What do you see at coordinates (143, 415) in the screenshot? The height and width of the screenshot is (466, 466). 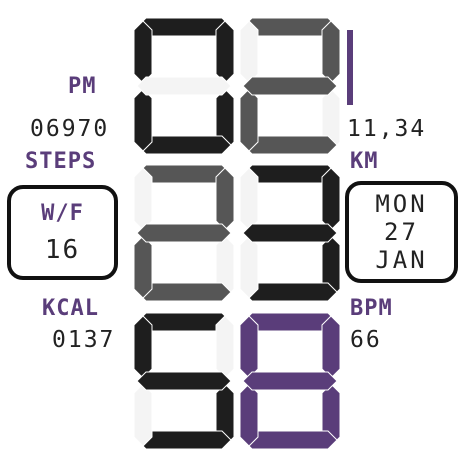 I see `second-digit-1-segment-e` at bounding box center [143, 415].